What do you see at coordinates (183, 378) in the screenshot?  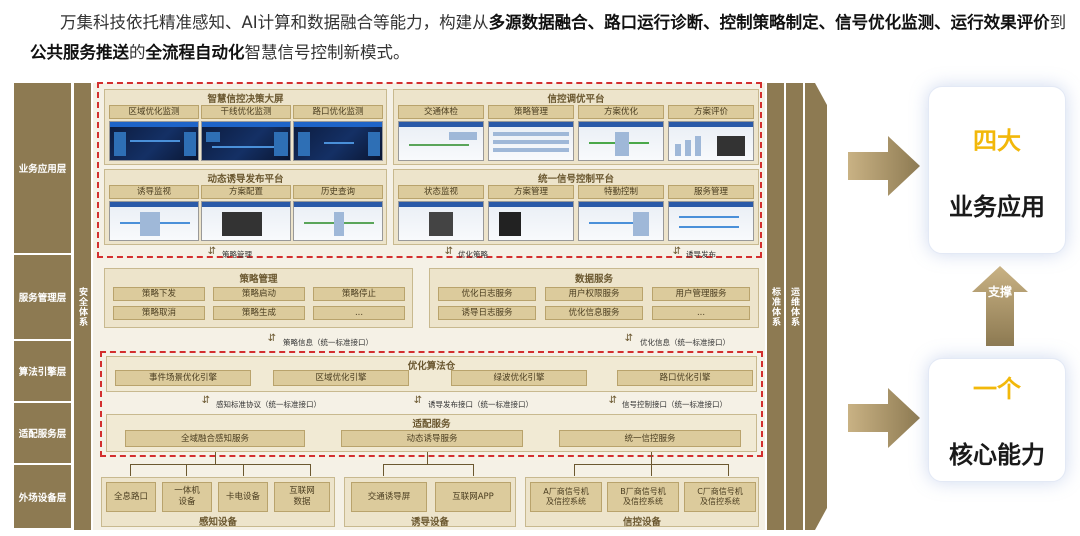 I see `btn-event-engine: 事件场景优化引擎` at bounding box center [183, 378].